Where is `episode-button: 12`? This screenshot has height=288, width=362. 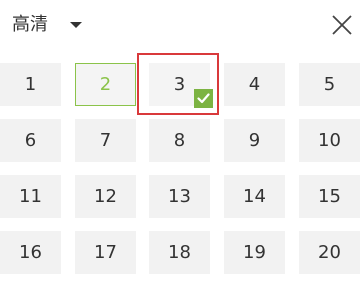 episode-button: 12 is located at coordinates (105, 196).